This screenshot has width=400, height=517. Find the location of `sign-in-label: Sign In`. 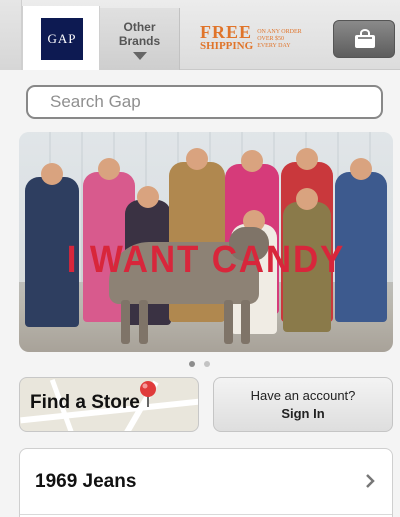

sign-in-label: Sign In is located at coordinates (303, 413).